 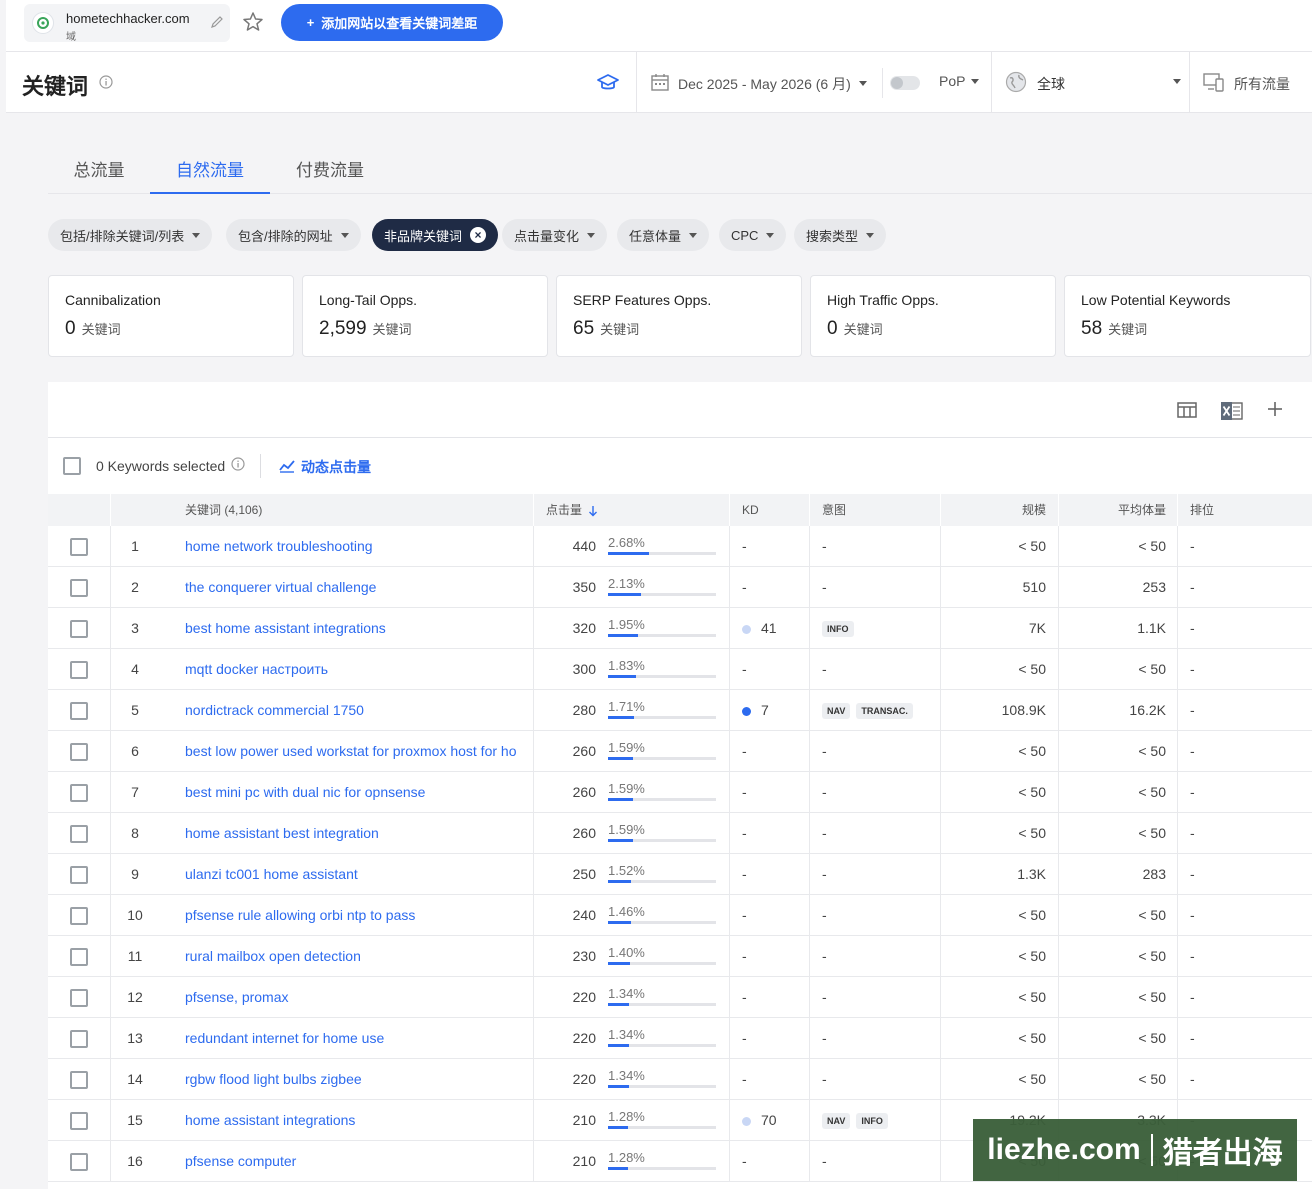 I want to click on header-divider, so click(x=882, y=83).